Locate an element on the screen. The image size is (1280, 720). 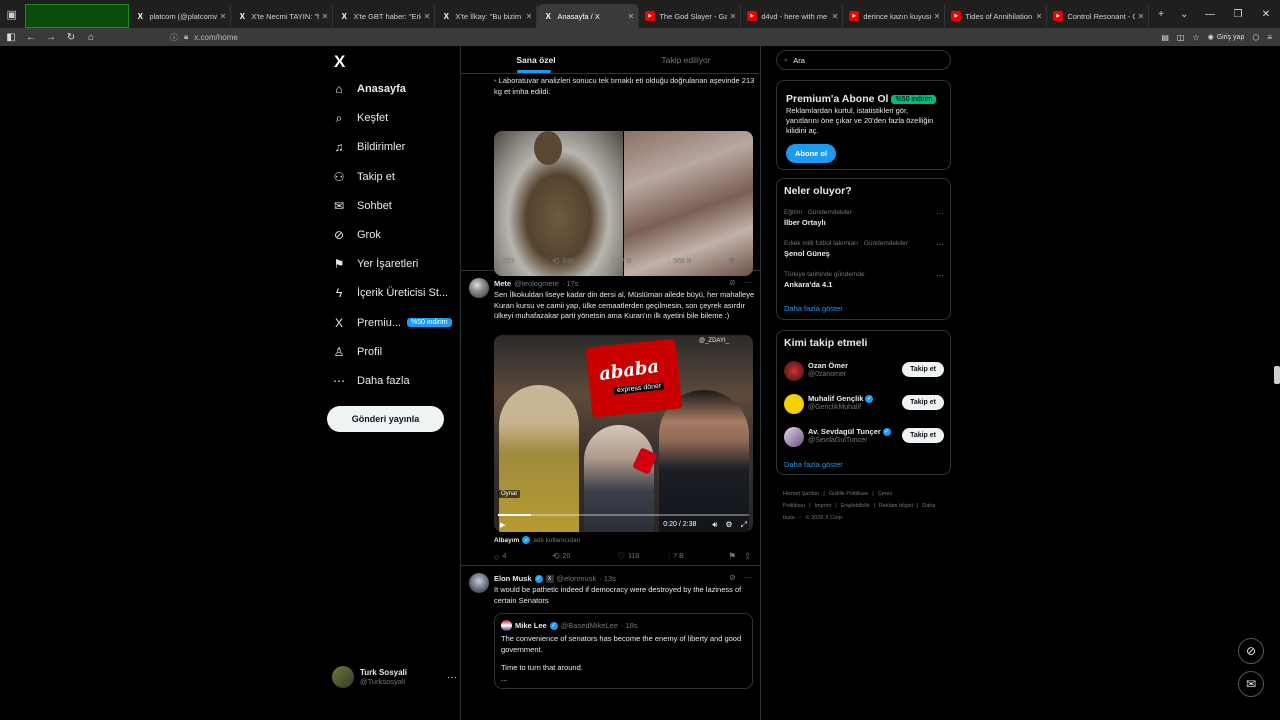
favorite-star-icon: ☆ is located at coordinates (1195, 37).